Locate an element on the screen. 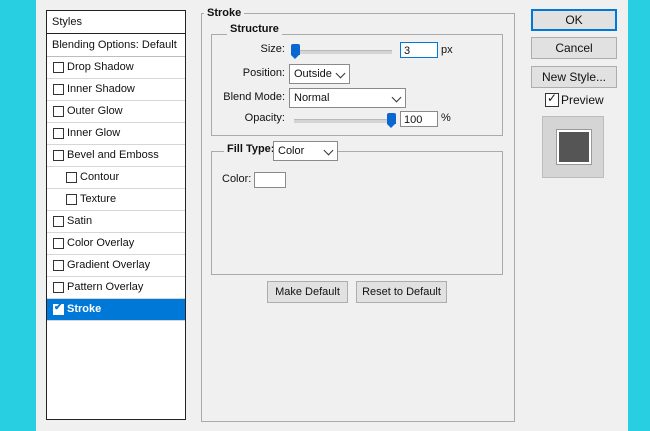 The height and width of the screenshot is (431, 650). style-item-label: Texture is located at coordinates (98, 199).